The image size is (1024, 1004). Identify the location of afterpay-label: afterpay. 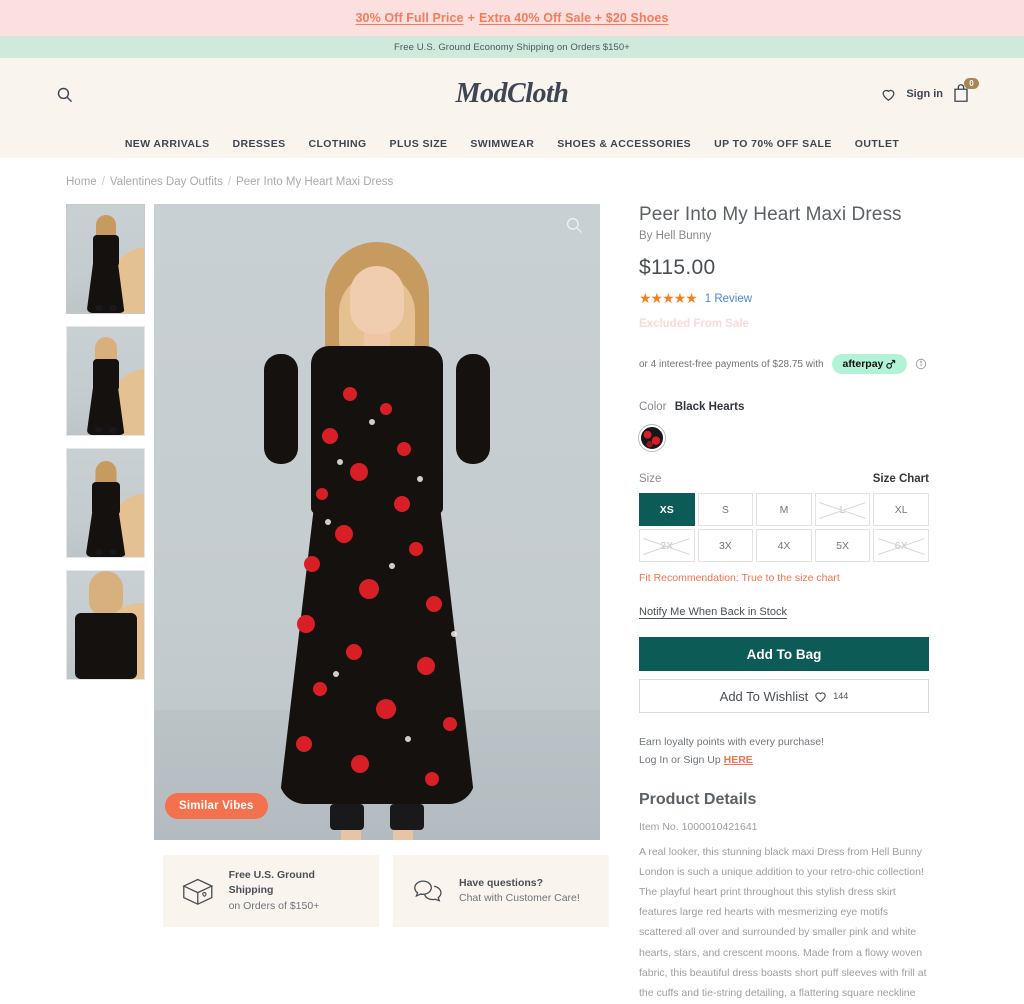
(863, 364).